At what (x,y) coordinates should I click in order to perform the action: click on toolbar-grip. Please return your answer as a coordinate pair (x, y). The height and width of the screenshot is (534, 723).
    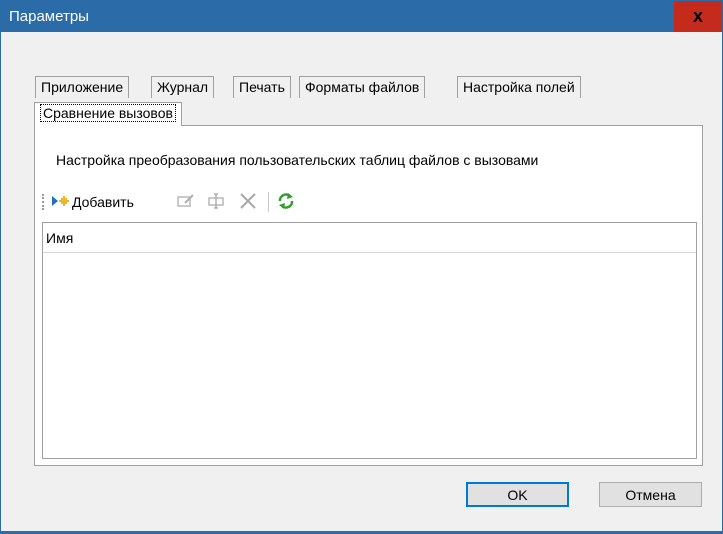
    Looking at the image, I should click on (44, 202).